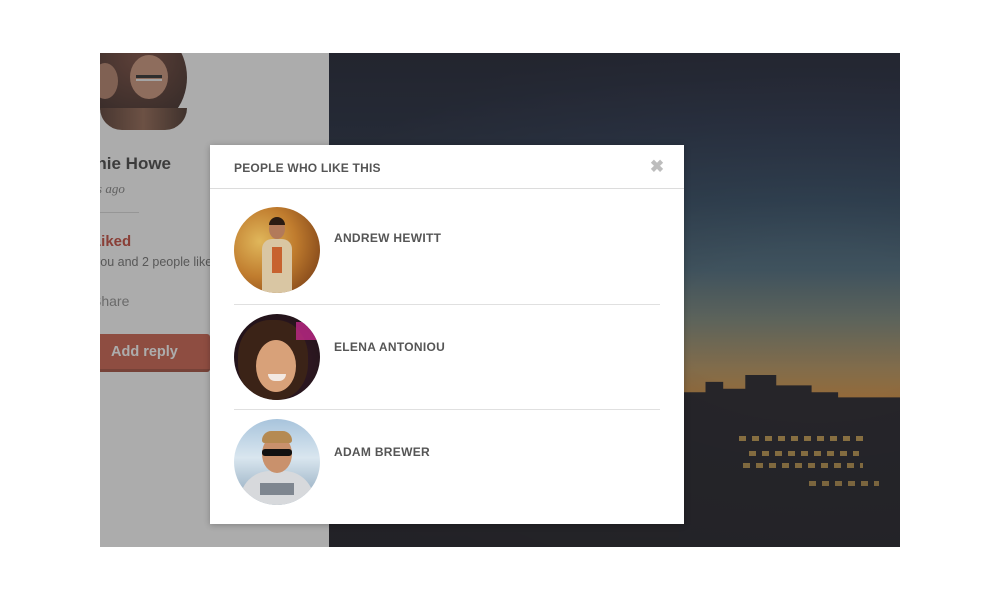 This screenshot has width=1000, height=600. I want to click on modal-title: PEOPLE WHO LIKE THIS, so click(307, 168).